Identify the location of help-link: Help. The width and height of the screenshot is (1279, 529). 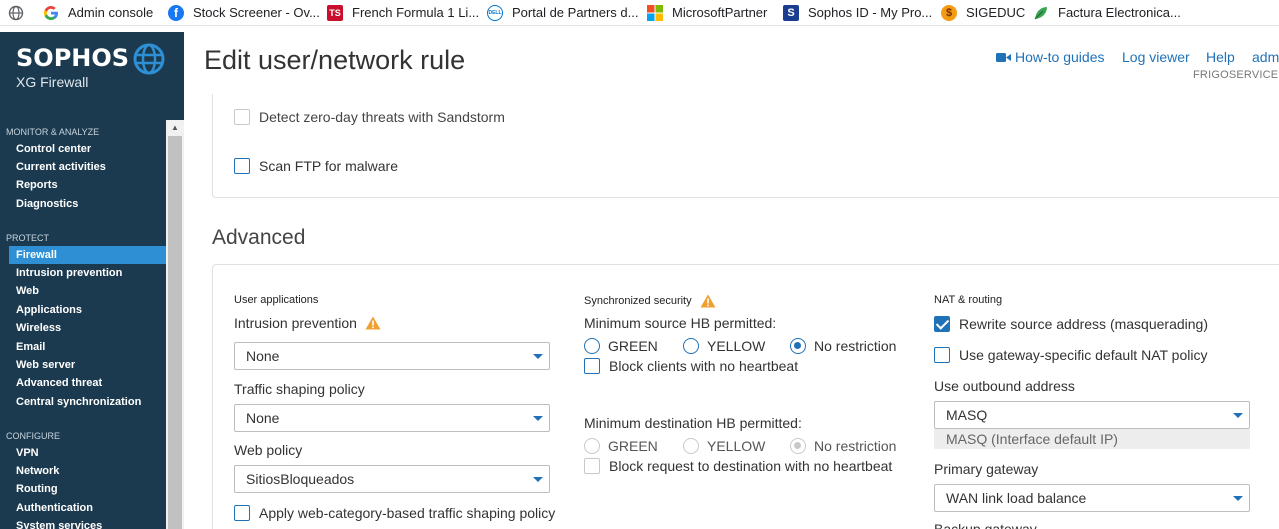
(1220, 57).